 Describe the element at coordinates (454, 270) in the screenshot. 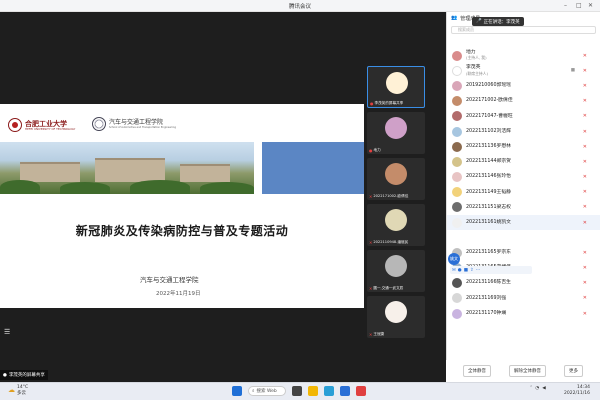

I see `chat-icon: ✉` at that location.